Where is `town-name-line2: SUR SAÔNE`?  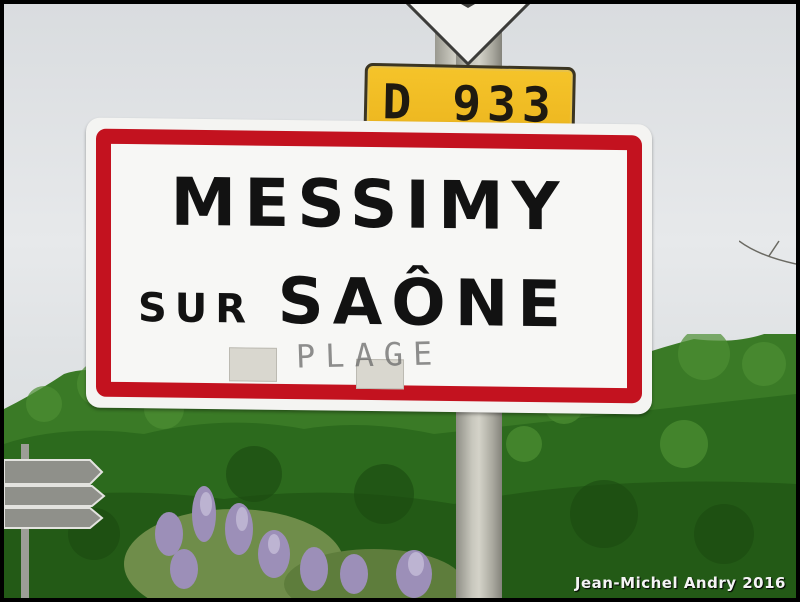
town-name-line2: SUR SAÔNE is located at coordinates (354, 303).